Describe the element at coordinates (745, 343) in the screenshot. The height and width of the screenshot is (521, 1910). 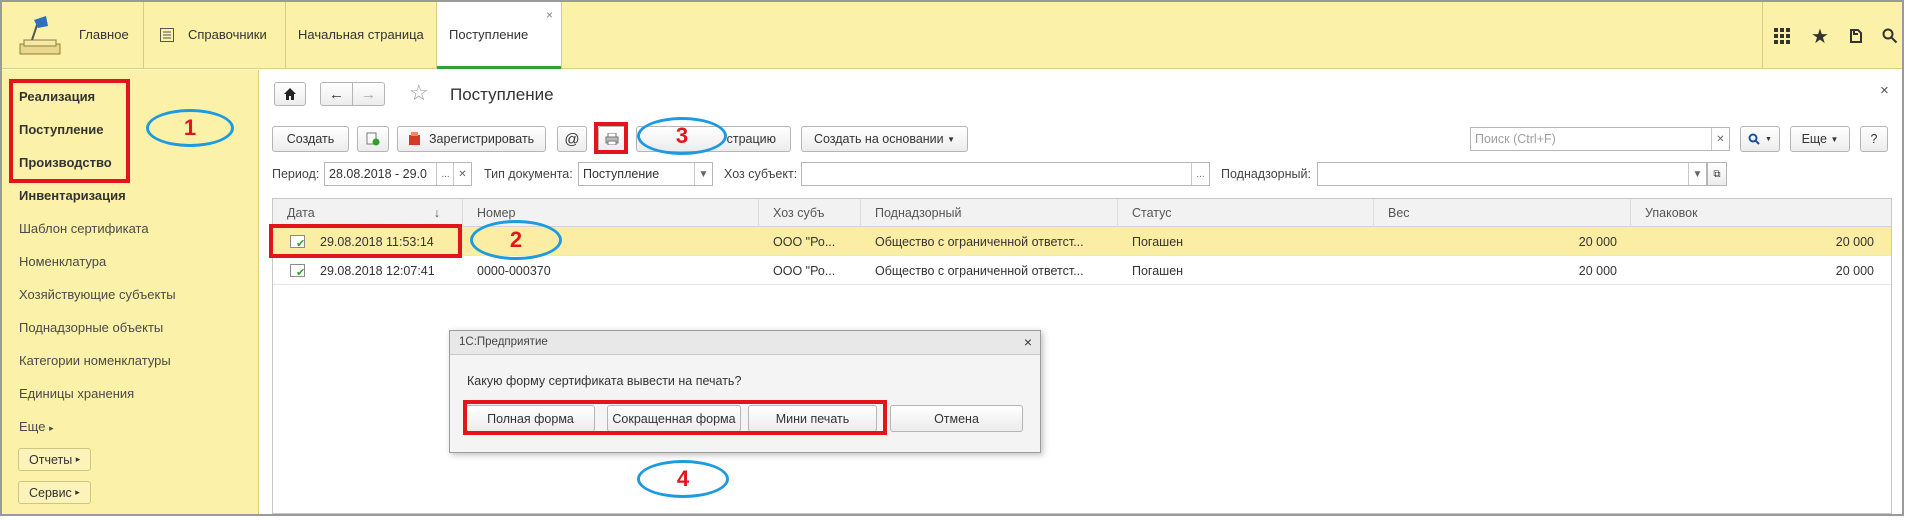
I see `dialog-title-bar: 1С:Предприятие ×` at that location.